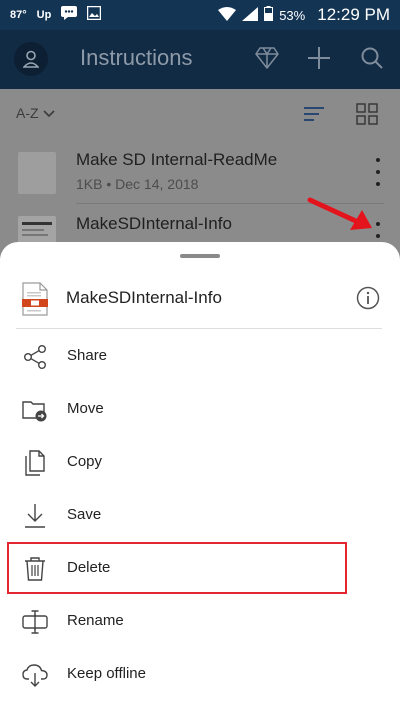 This screenshot has height=711, width=400. Describe the element at coordinates (177, 159) in the screenshot. I see `file-name: Make SD Internal-ReadMe` at that location.